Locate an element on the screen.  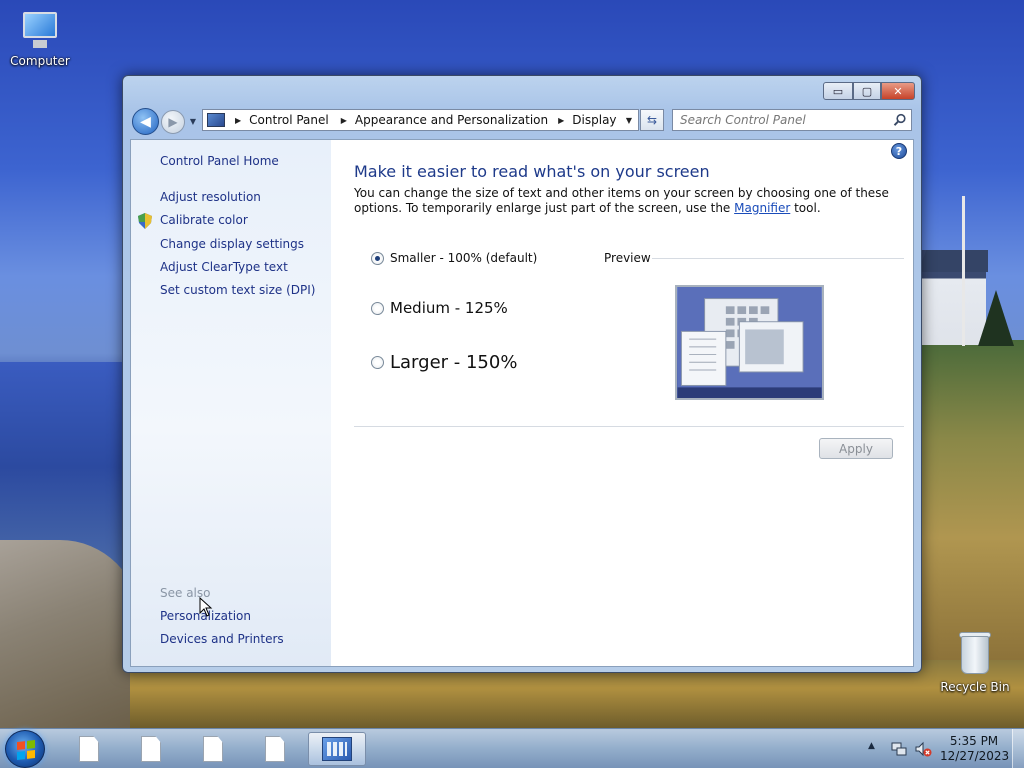
radio-larger is located at coordinates (377, 362).